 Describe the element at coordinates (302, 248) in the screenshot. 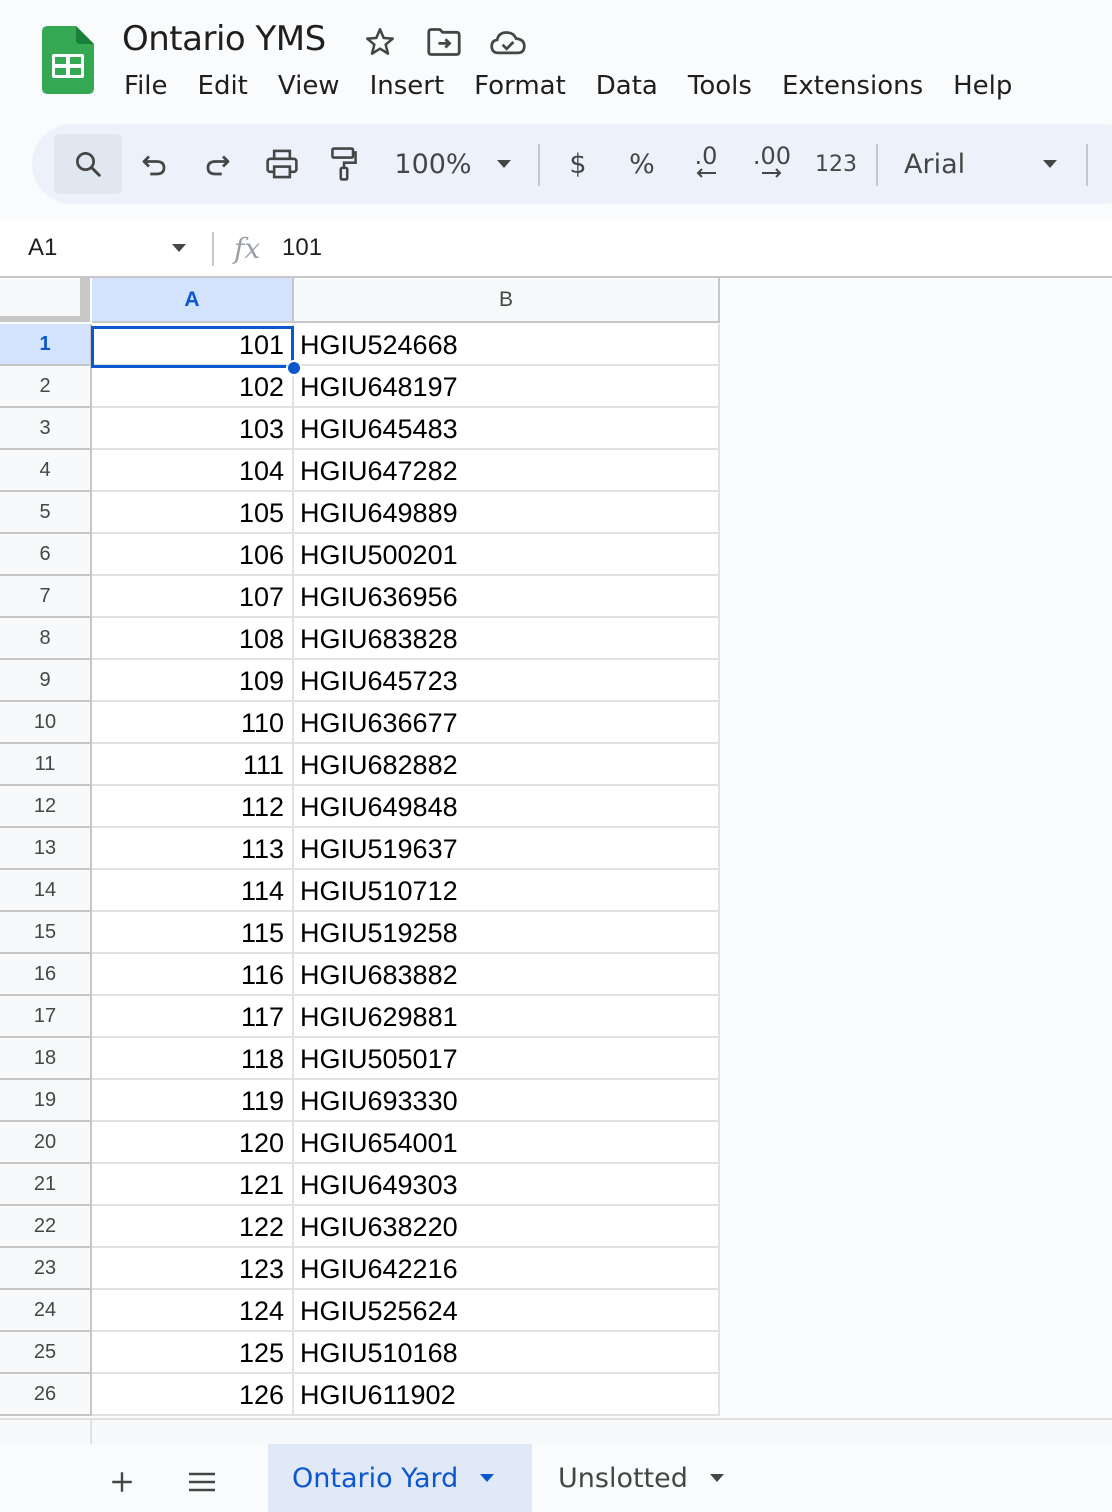

I see `formula-input: 101` at that location.